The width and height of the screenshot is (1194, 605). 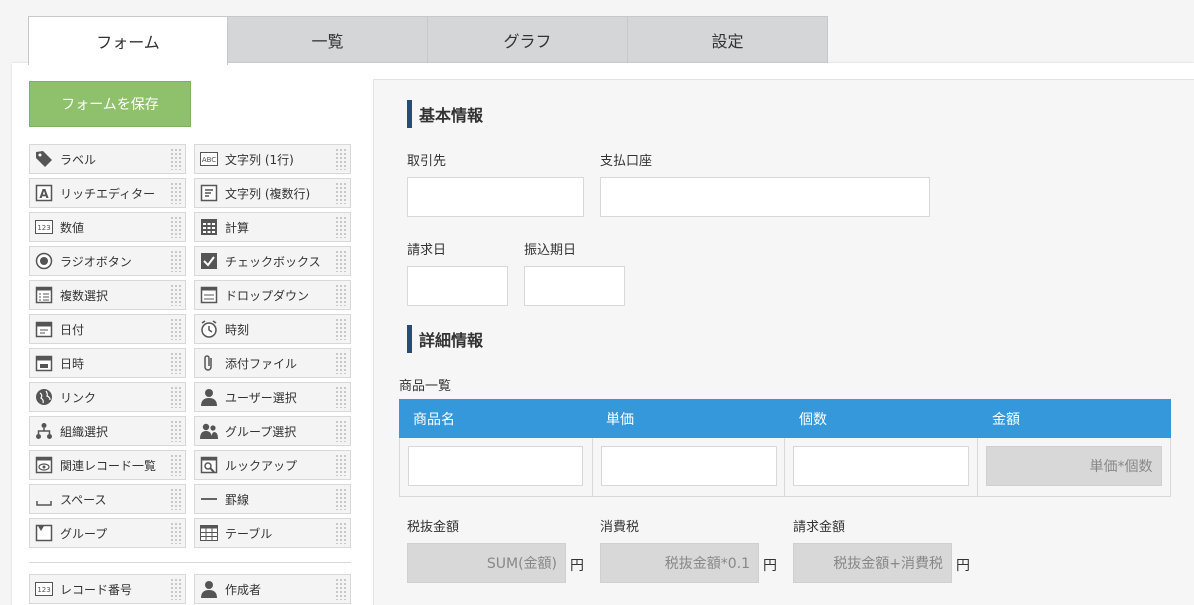 I want to click on palette-item-globe: リンク, so click(x=107, y=397).